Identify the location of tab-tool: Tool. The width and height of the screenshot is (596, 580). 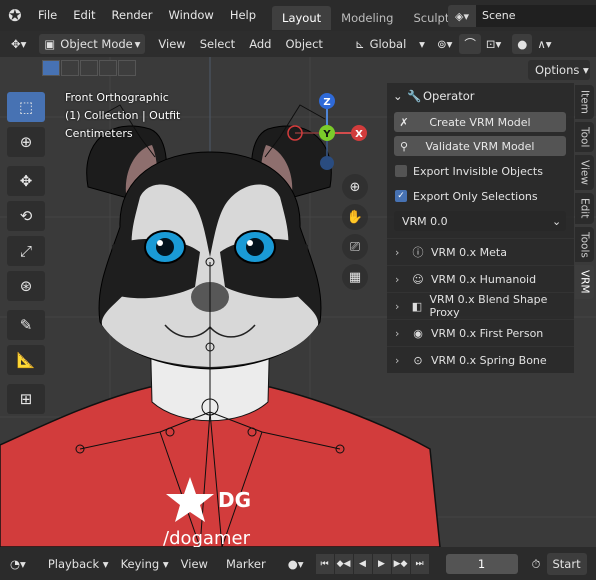
(584, 137).